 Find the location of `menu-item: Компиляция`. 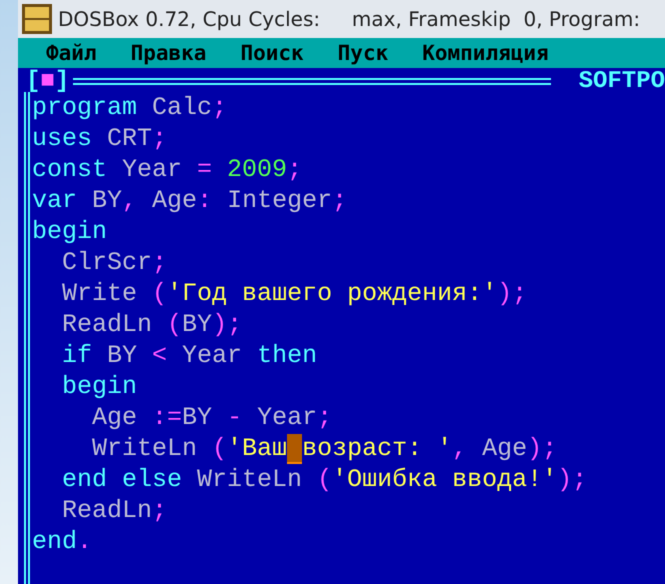

menu-item: Компиляция is located at coordinates (485, 53).